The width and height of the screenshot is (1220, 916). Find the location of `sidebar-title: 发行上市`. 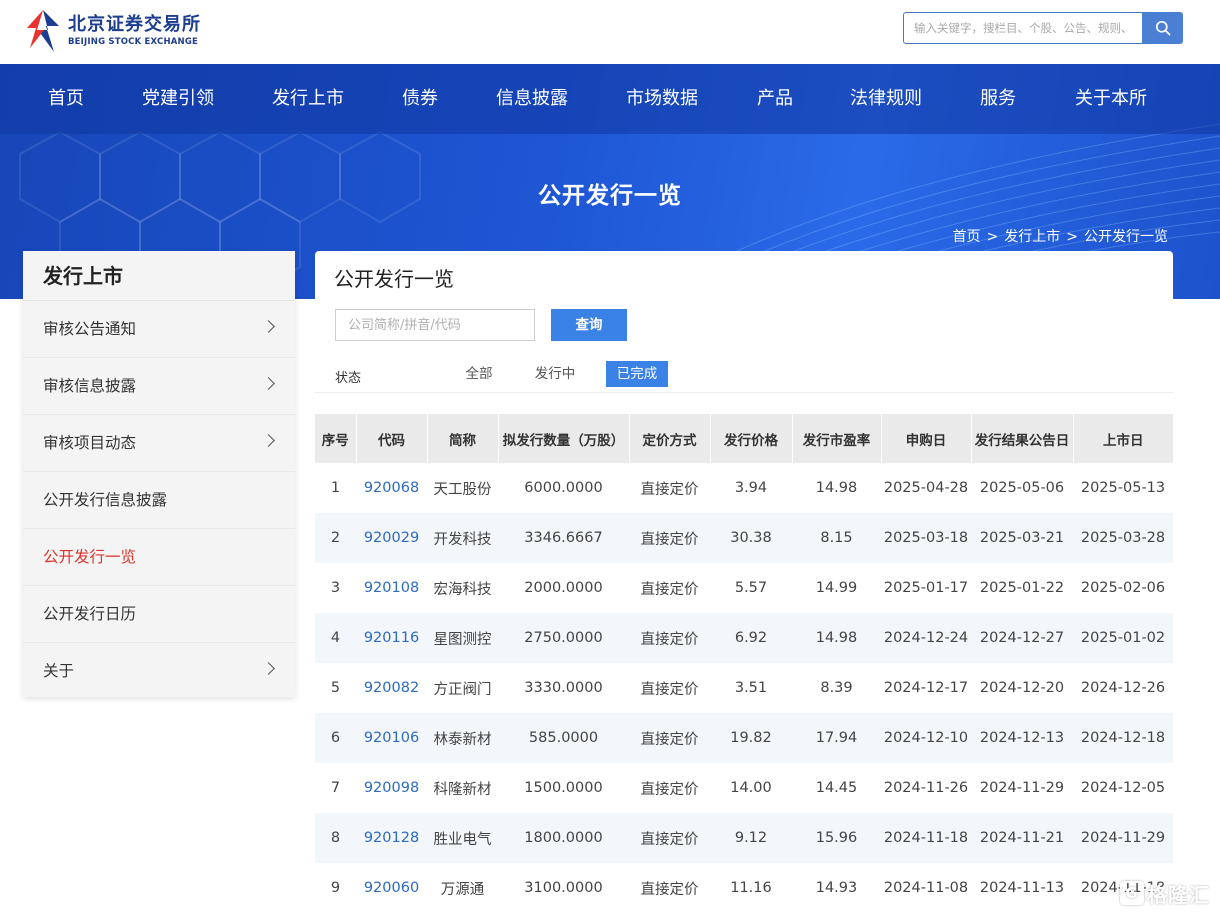

sidebar-title: 发行上市 is located at coordinates (159, 276).